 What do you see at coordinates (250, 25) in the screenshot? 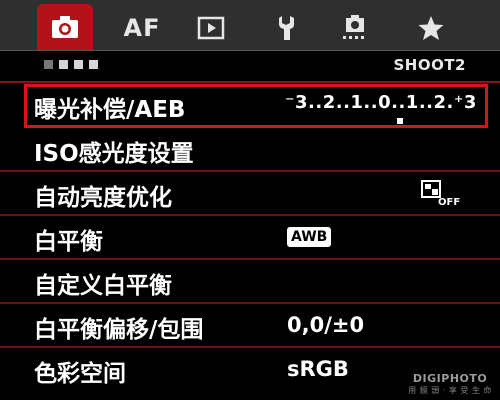
I see `menu-tab-bar: AF` at bounding box center [250, 25].